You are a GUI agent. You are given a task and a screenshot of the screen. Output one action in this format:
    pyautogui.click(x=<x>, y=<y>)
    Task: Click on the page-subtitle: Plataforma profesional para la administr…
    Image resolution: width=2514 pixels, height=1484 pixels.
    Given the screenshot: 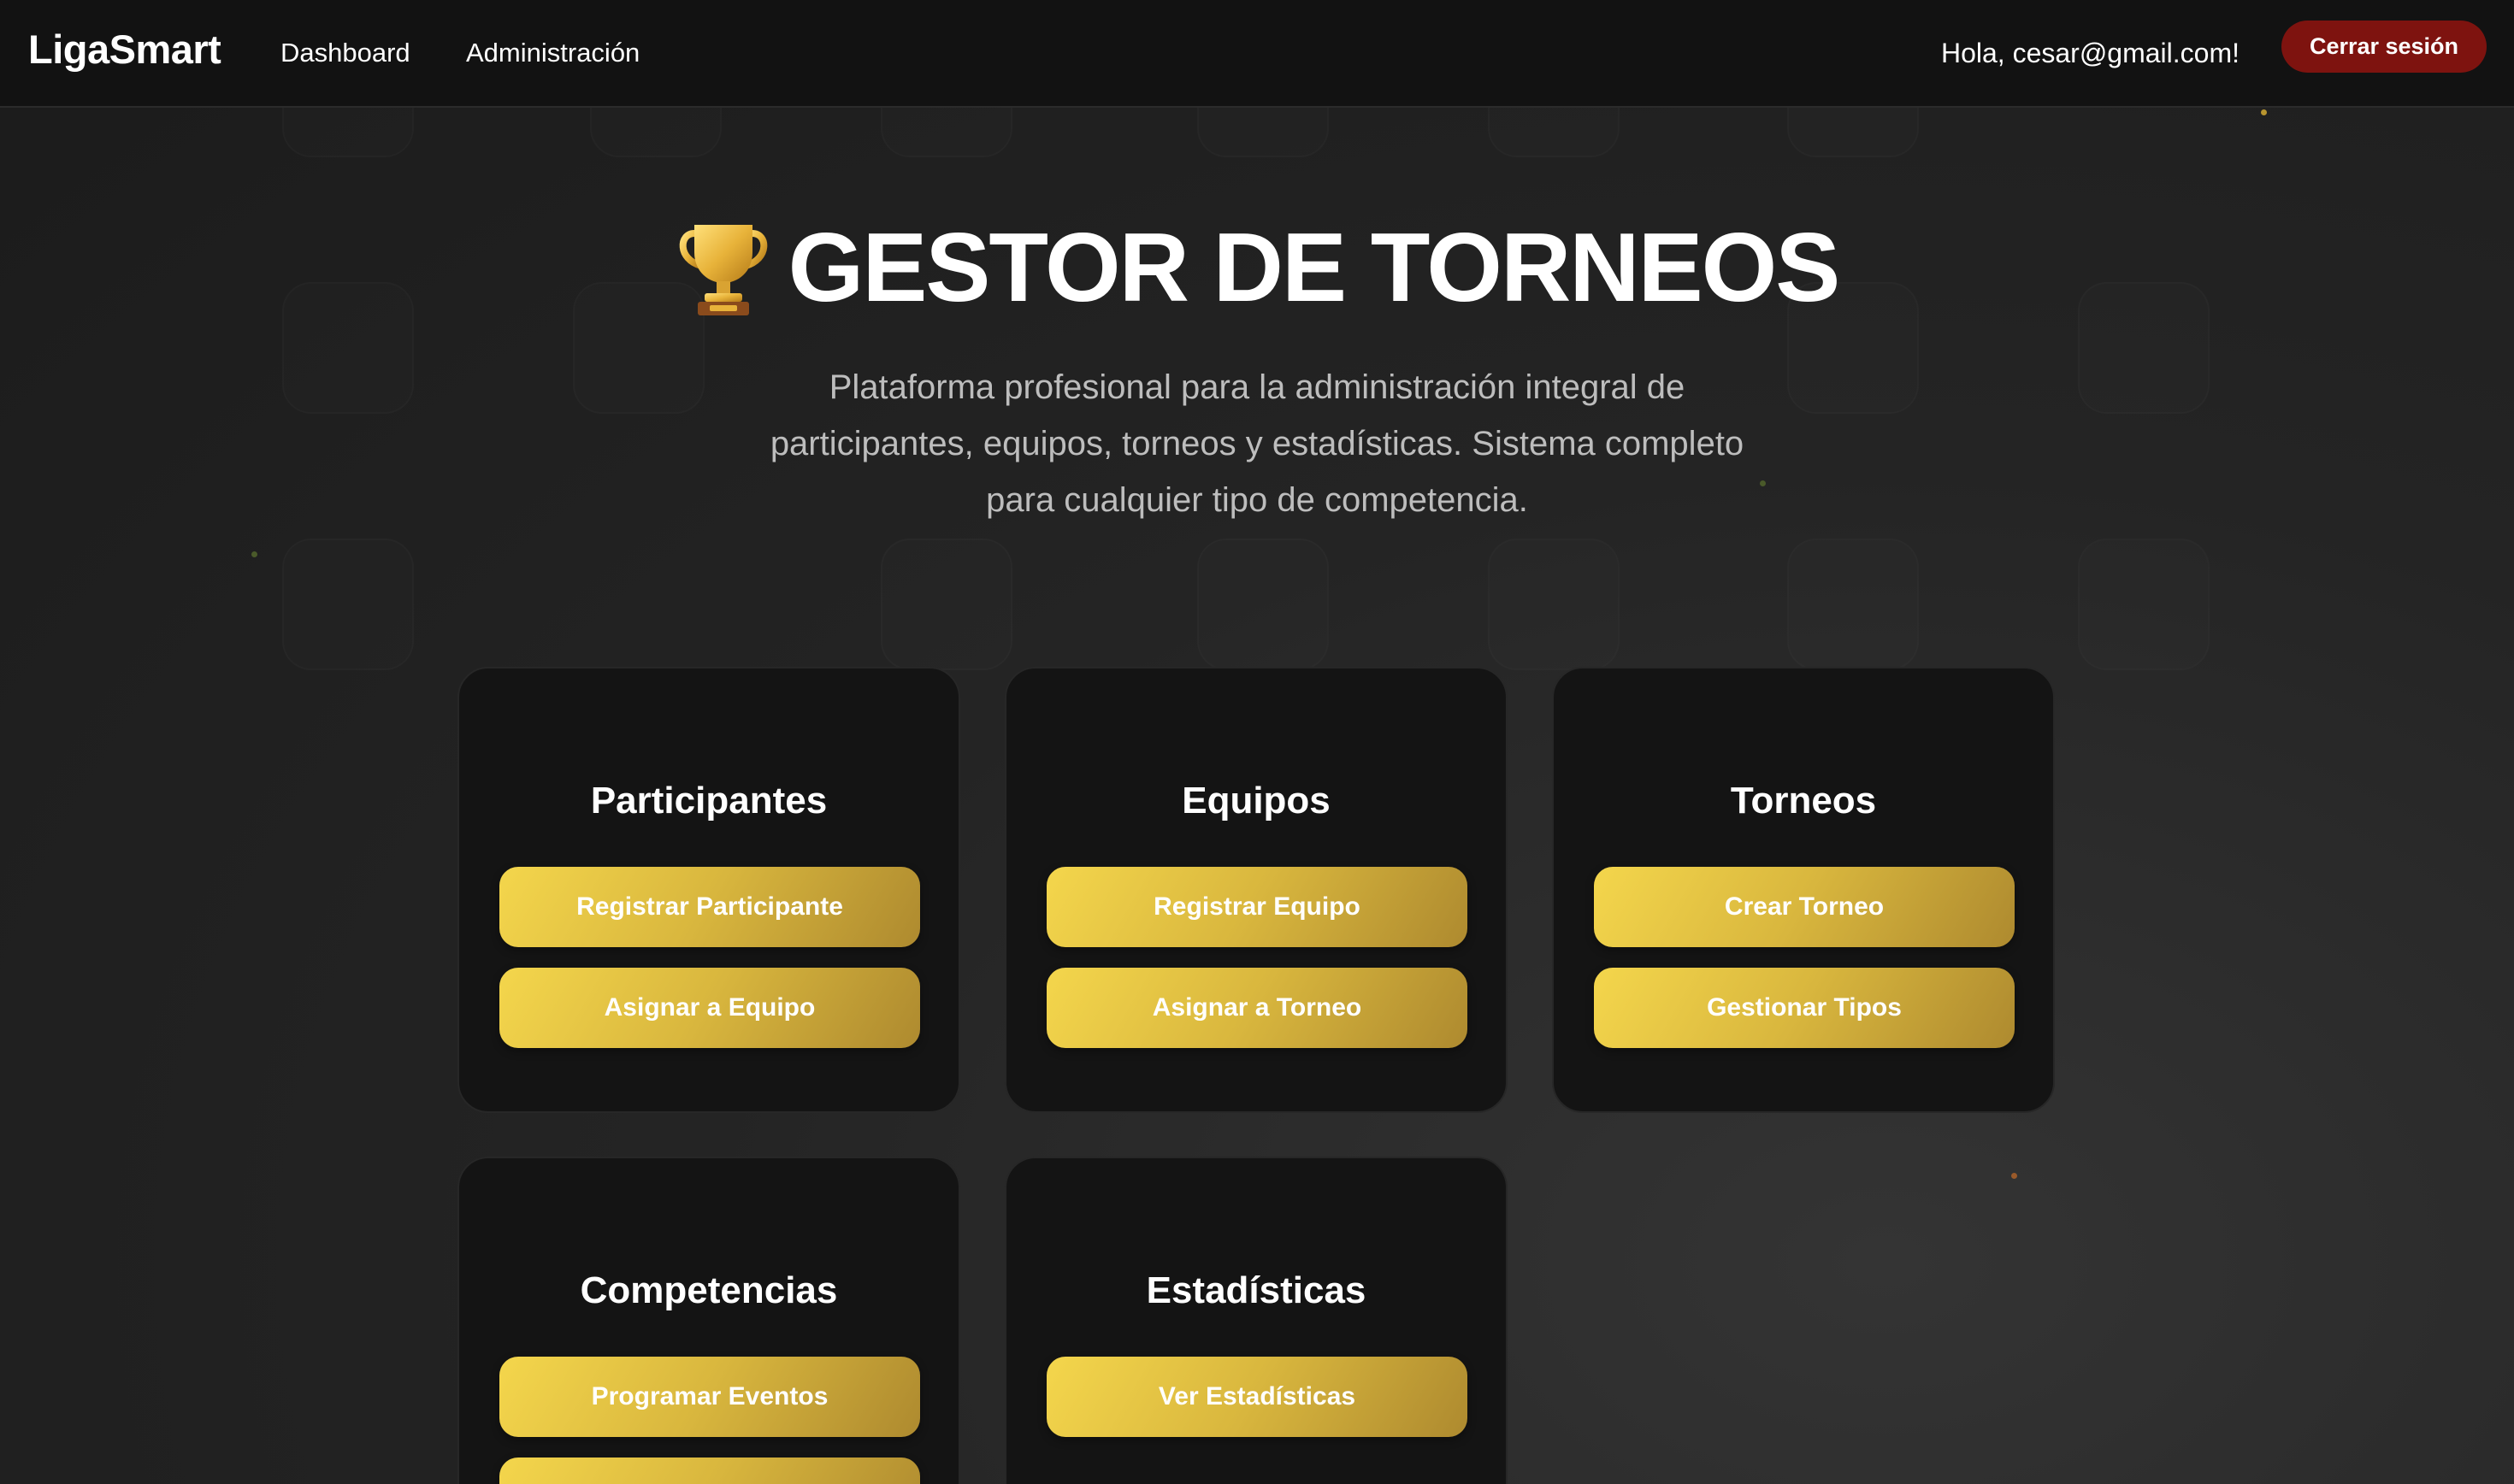 What is the action you would take?
    pyautogui.click(x=1257, y=443)
    